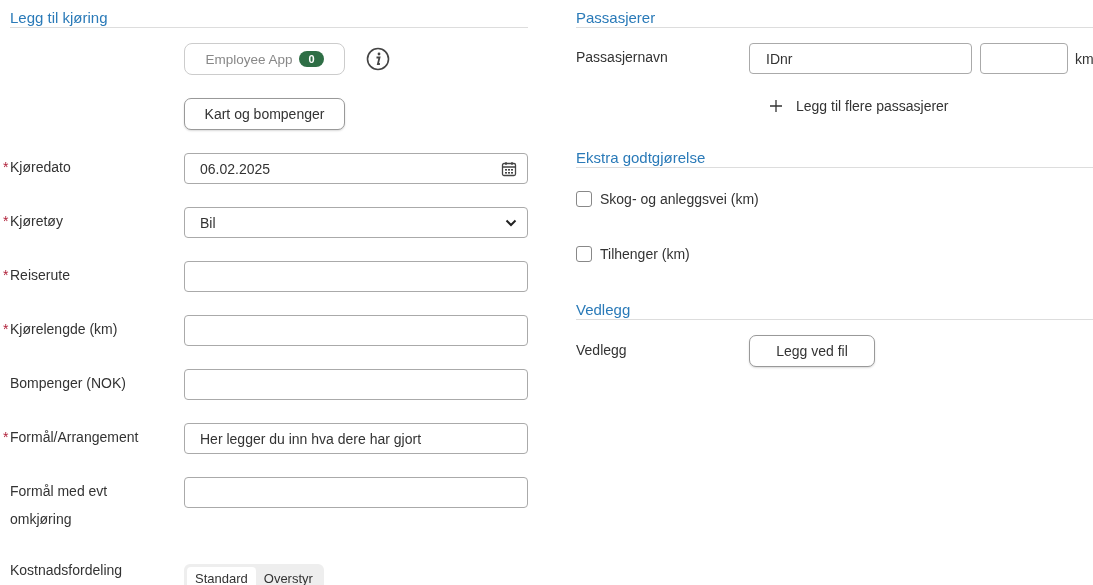 The width and height of the screenshot is (1093, 585). Describe the element at coordinates (68, 383) in the screenshot. I see `field-label: Bompenger (NOK)` at that location.